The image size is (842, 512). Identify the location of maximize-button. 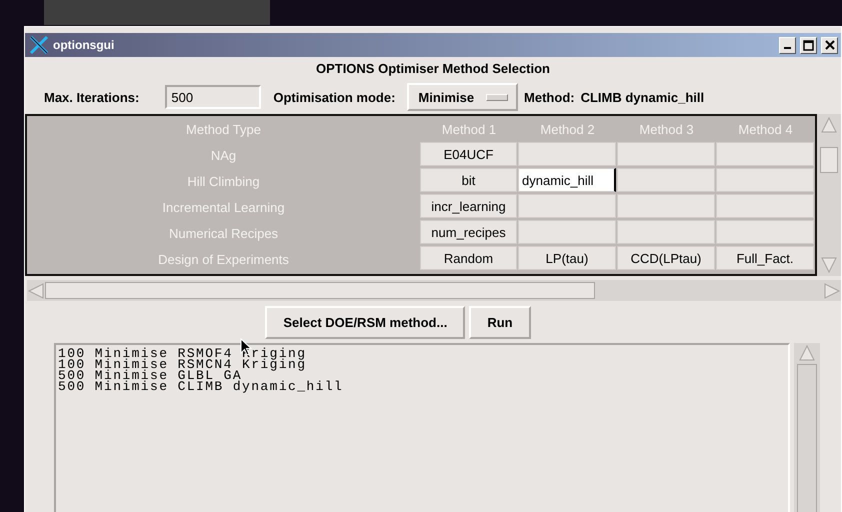
(808, 45).